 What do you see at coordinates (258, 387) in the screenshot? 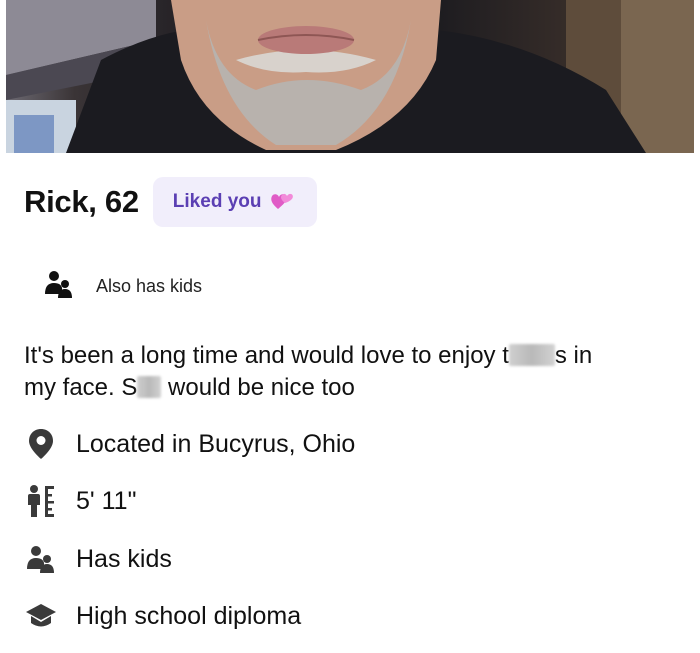
I see `bio-text: would be nice too` at bounding box center [258, 387].